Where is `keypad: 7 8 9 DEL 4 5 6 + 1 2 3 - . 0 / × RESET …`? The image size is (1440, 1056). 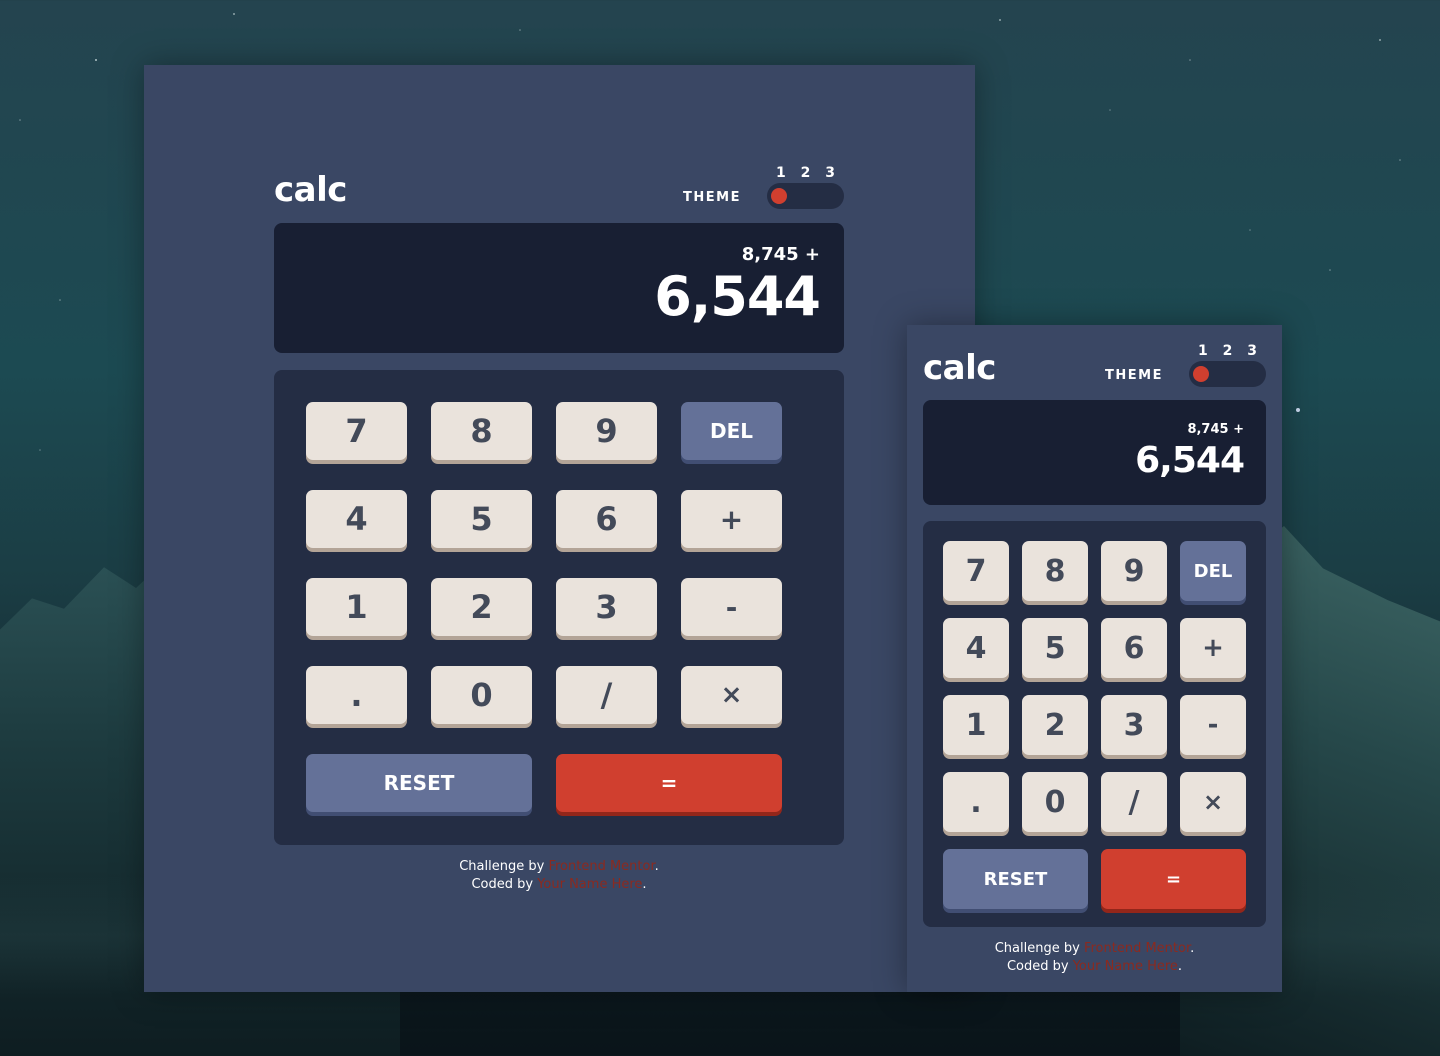
keypad: 7 8 9 DEL 4 5 6 + 1 2 3 - . 0 / × RESET … is located at coordinates (1094, 724).